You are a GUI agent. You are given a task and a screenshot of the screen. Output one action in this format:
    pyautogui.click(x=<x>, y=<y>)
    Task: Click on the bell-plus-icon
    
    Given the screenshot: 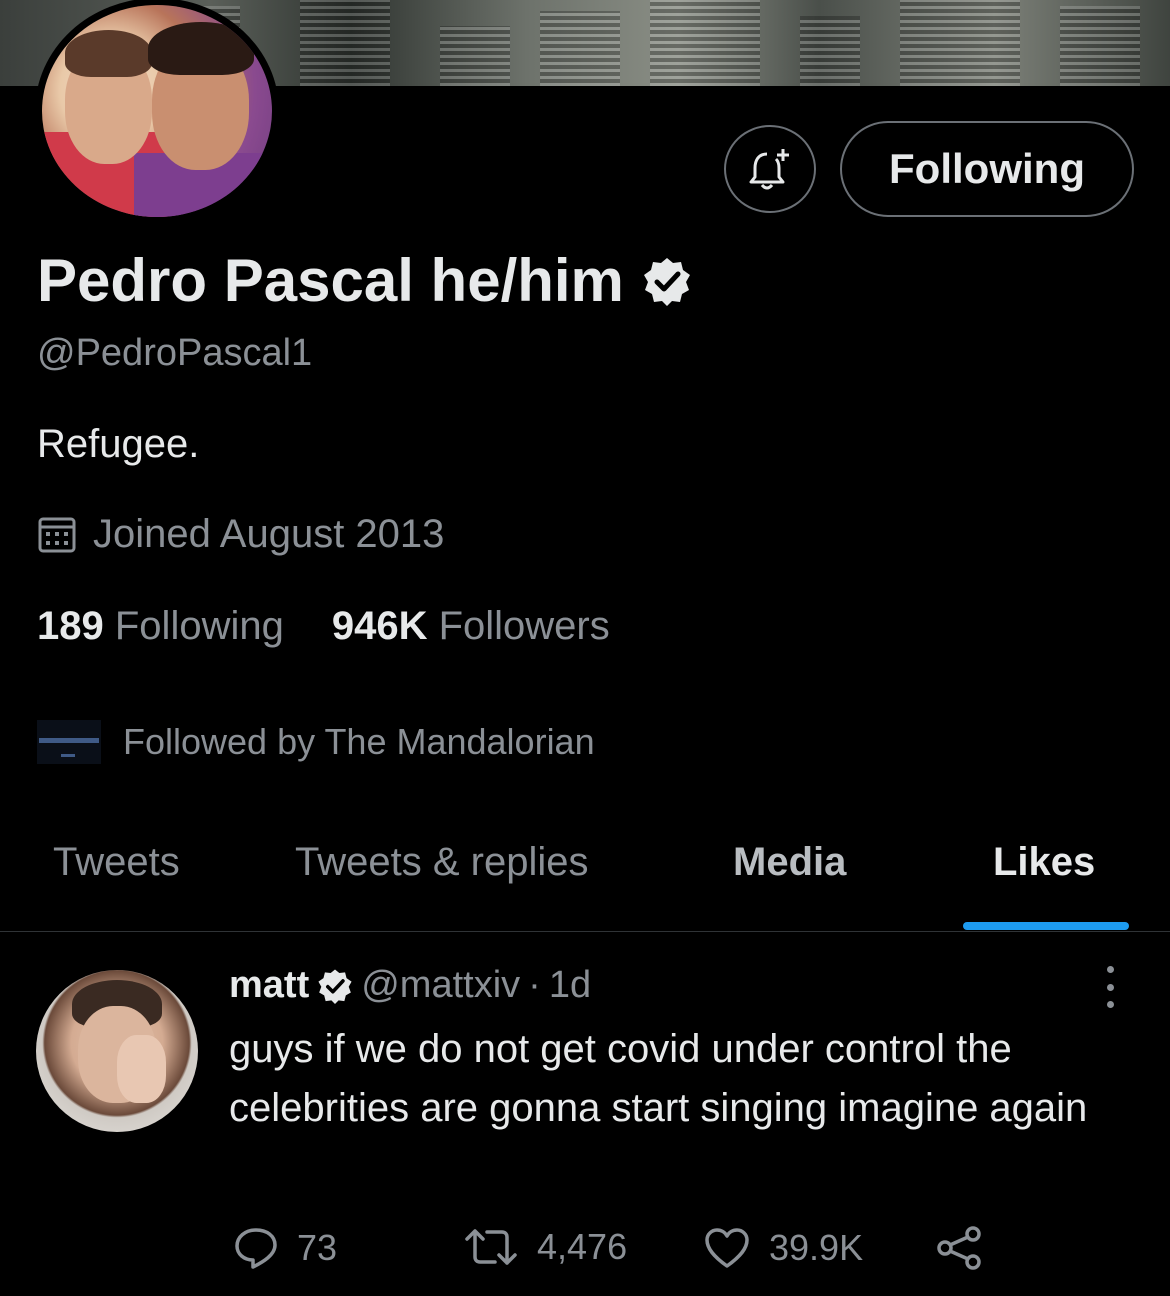 What is the action you would take?
    pyautogui.click(x=769, y=169)
    